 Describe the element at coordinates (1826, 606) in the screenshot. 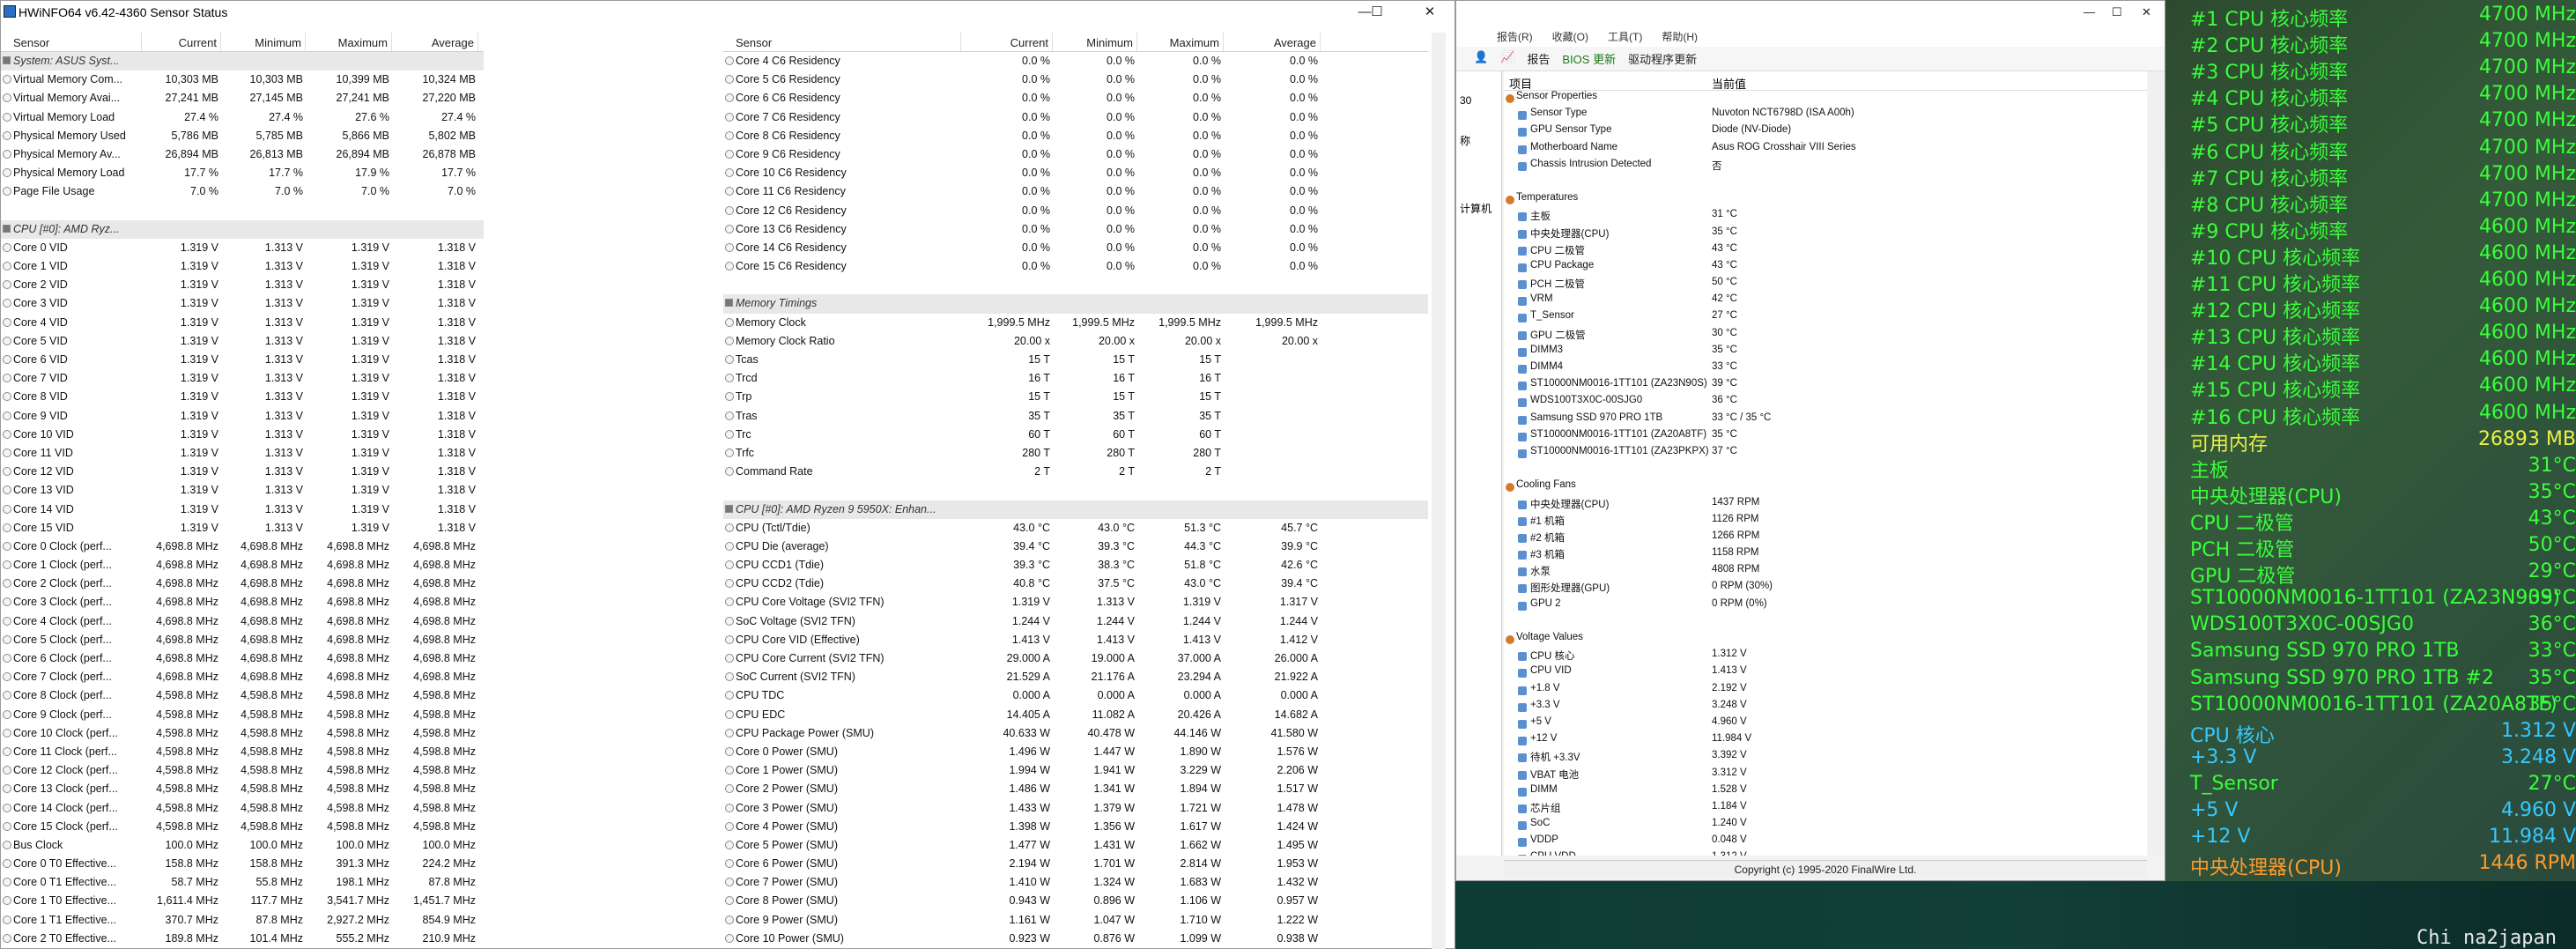

I see `sensor-item: GPU 2 0 RPM (0%)` at that location.